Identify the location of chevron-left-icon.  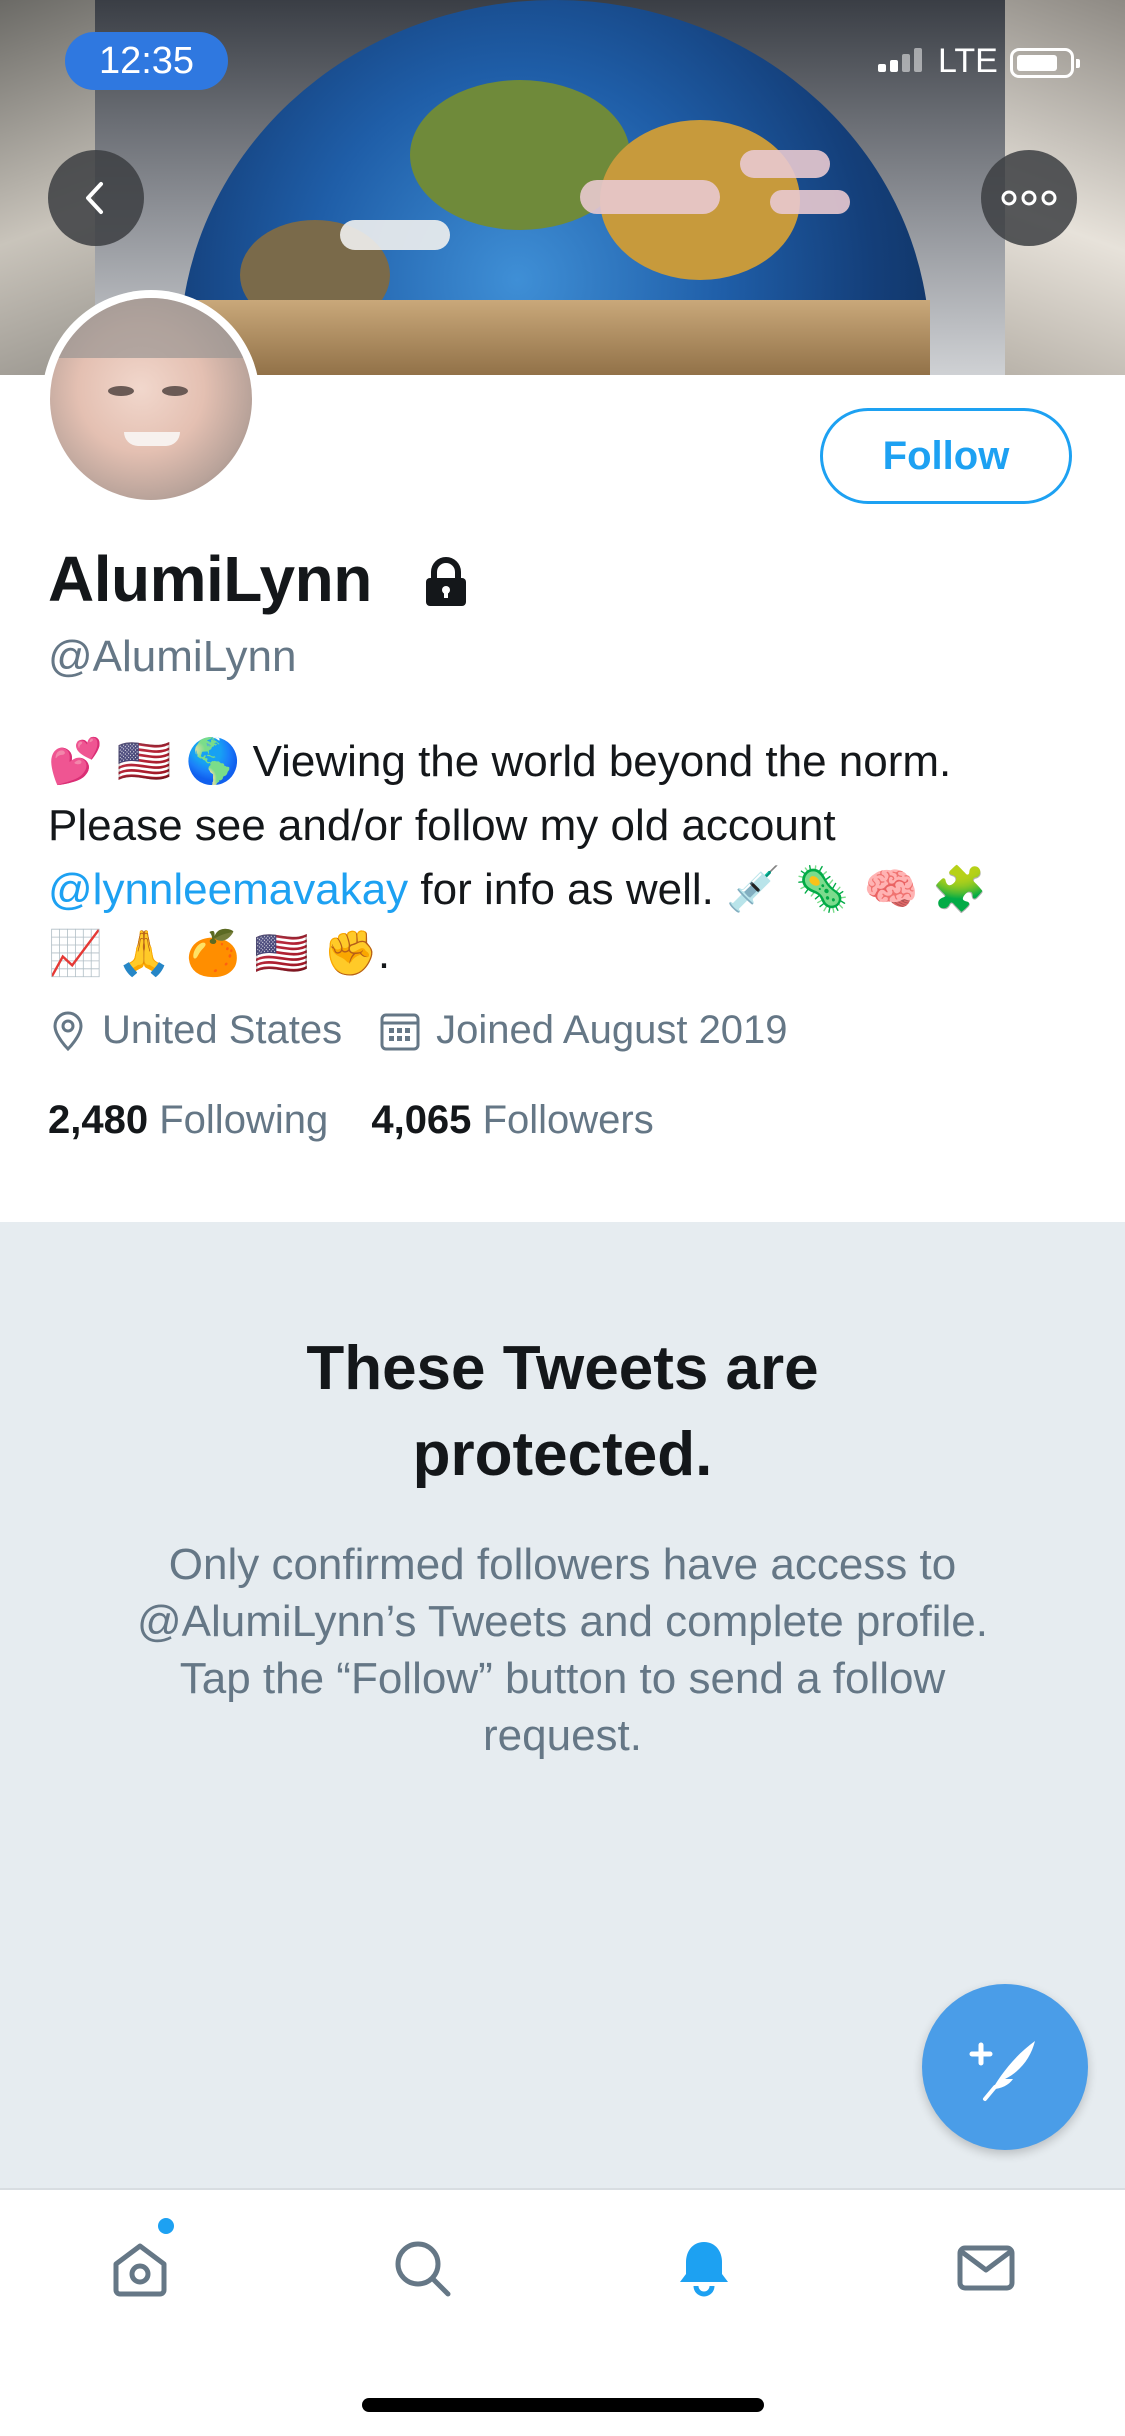
(94, 198).